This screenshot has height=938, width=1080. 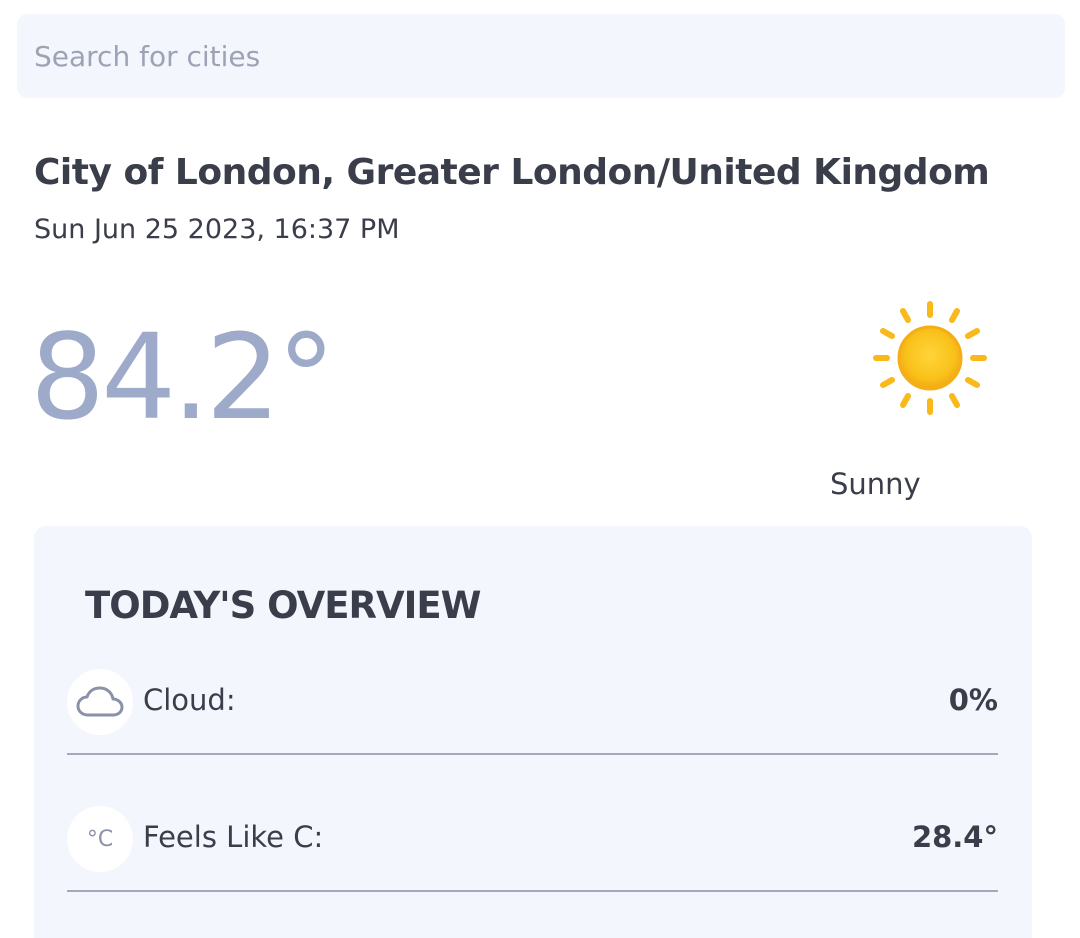 I want to click on feels-like-value: 28.4°, so click(x=954, y=837).